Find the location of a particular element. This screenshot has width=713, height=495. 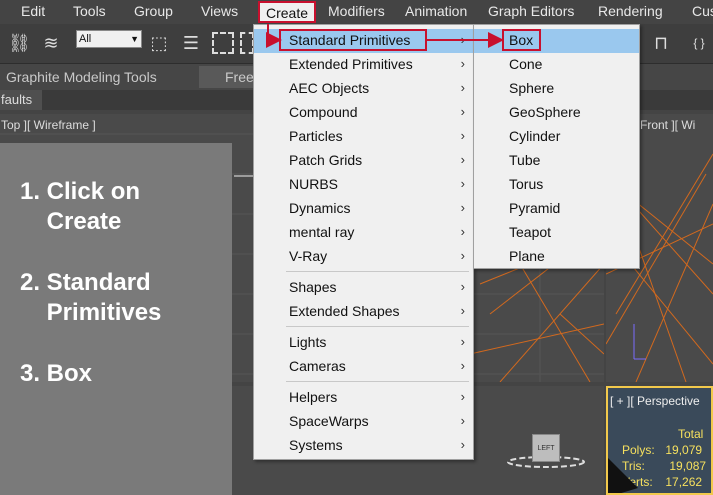

menu-item-systems: Systems › is located at coordinates (363, 446).